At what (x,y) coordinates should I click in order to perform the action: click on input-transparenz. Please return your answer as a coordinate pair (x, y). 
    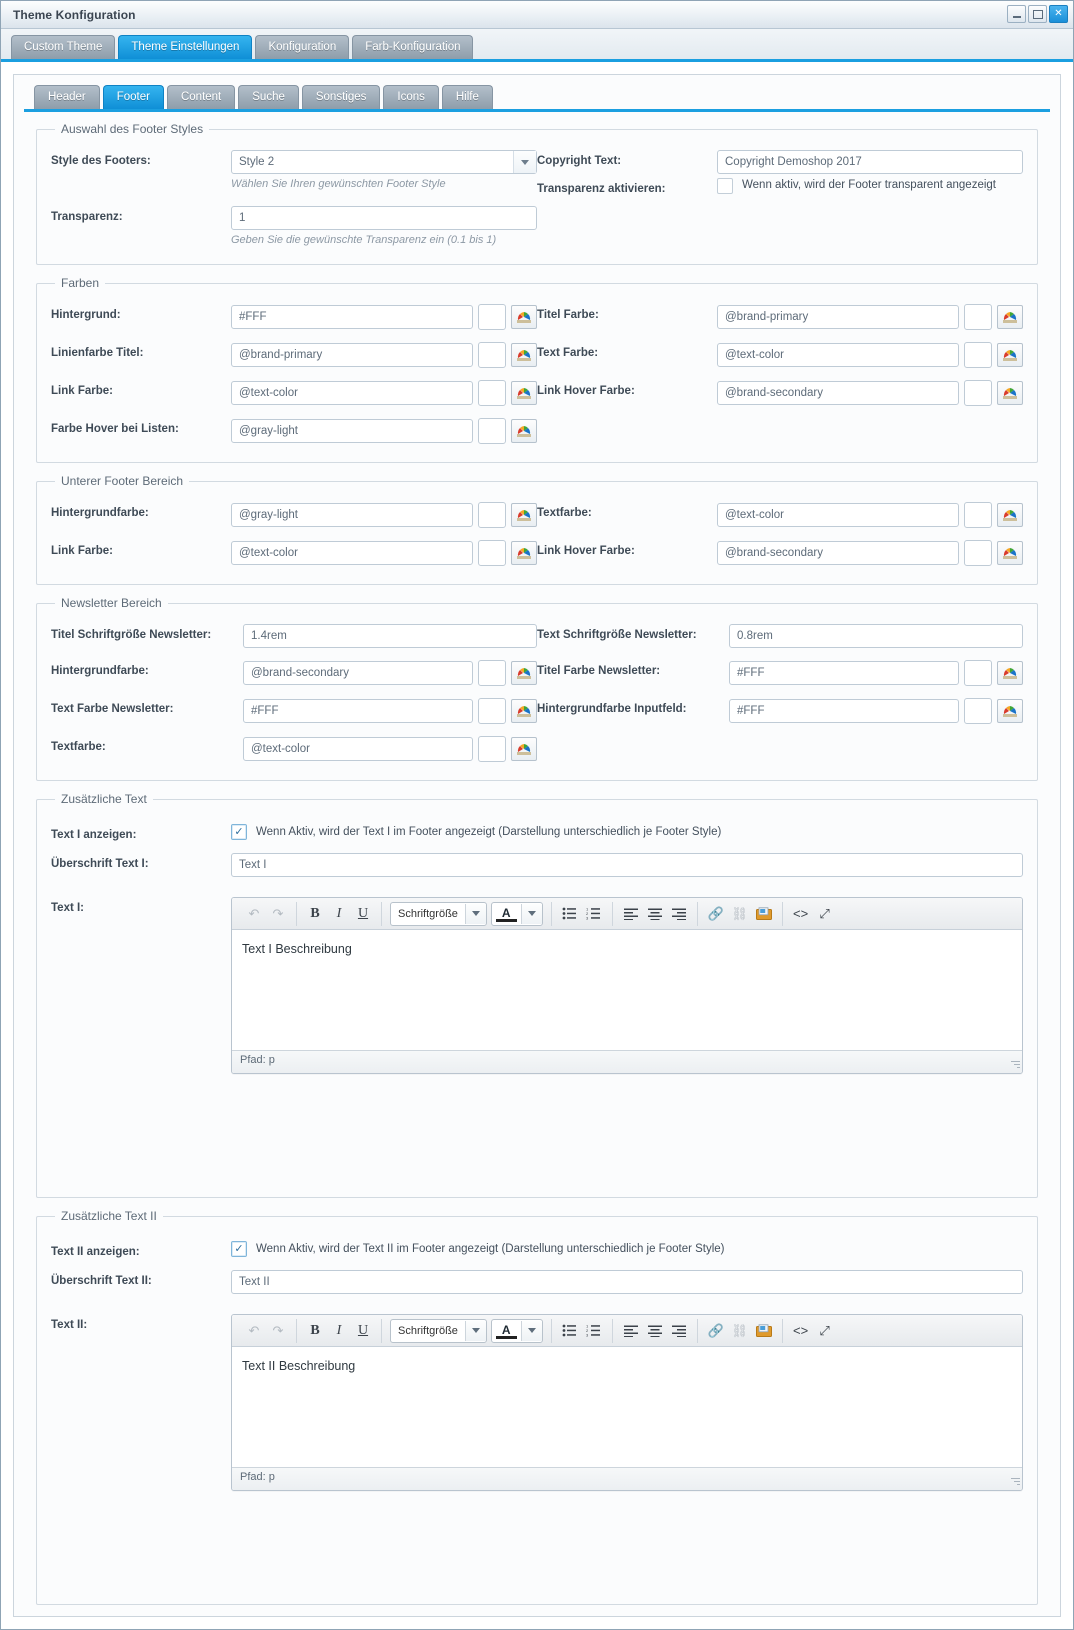
    Looking at the image, I should click on (384, 218).